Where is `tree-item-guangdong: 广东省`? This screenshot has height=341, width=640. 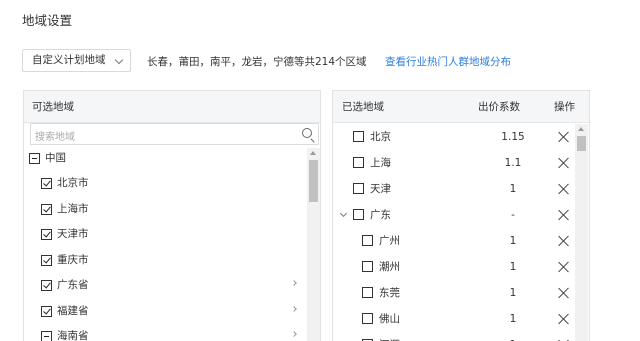
tree-item-guangdong: 广东省 is located at coordinates (171, 285).